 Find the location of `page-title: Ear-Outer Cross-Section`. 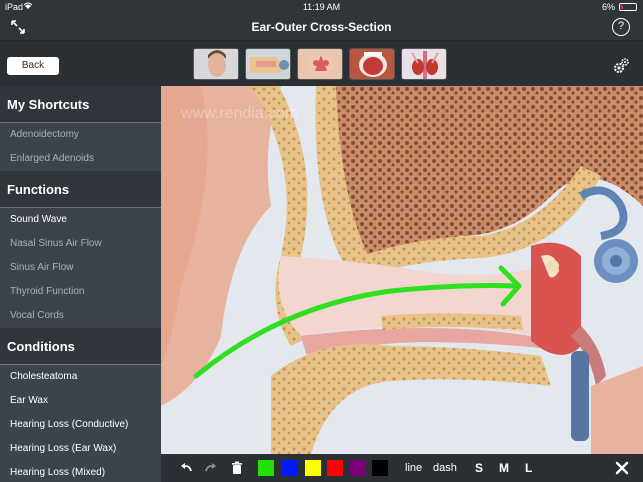

page-title: Ear-Outer Cross-Section is located at coordinates (321, 27).